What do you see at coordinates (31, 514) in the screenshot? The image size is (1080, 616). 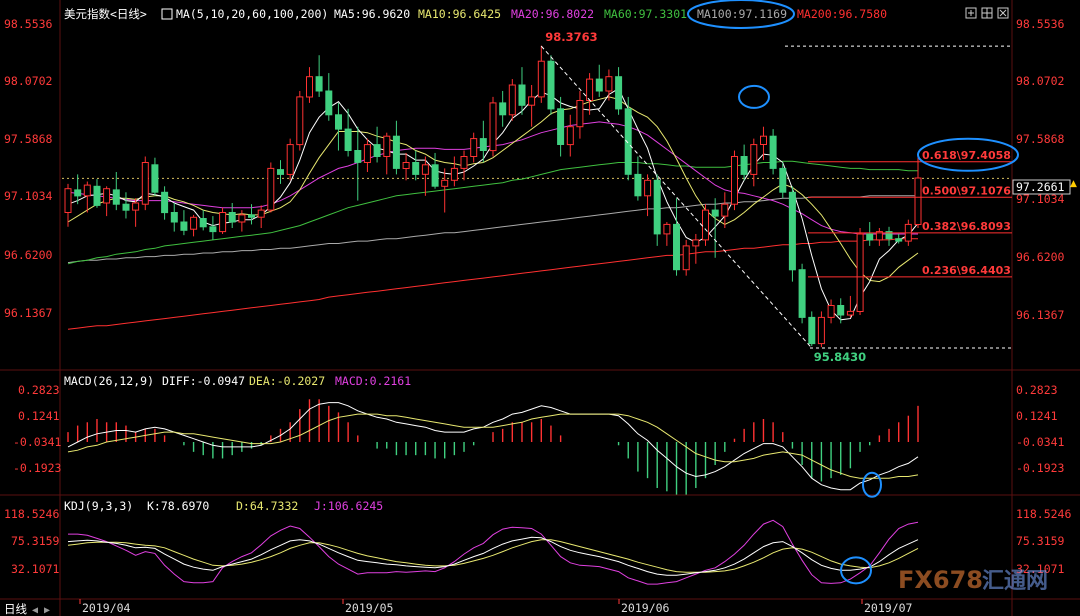 I see `left-axis-label: 118.5246` at bounding box center [31, 514].